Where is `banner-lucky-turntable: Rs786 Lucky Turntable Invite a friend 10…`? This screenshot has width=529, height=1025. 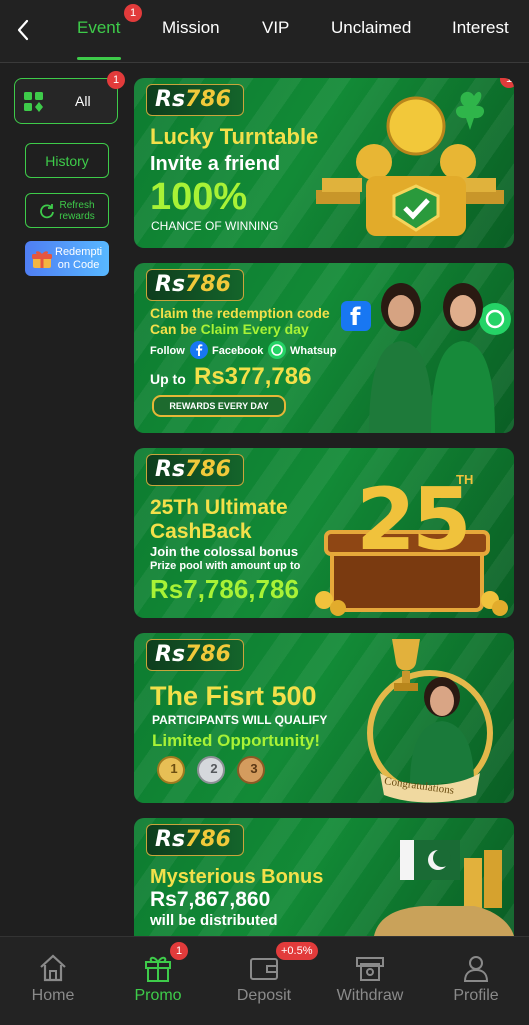
banner-lucky-turntable: Rs786 Lucky Turntable Invite a friend 10… is located at coordinates (324, 163).